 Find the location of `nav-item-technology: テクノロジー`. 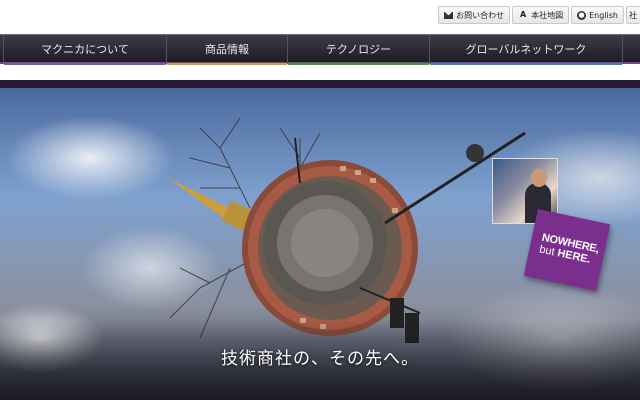

nav-item-technology: テクノロジー is located at coordinates (359, 50).